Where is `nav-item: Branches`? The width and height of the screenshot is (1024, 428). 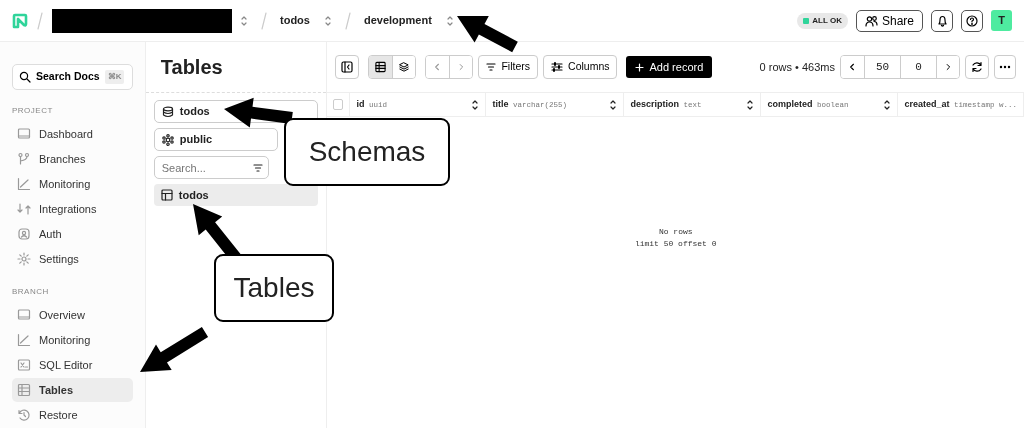 nav-item: Branches is located at coordinates (72, 159).